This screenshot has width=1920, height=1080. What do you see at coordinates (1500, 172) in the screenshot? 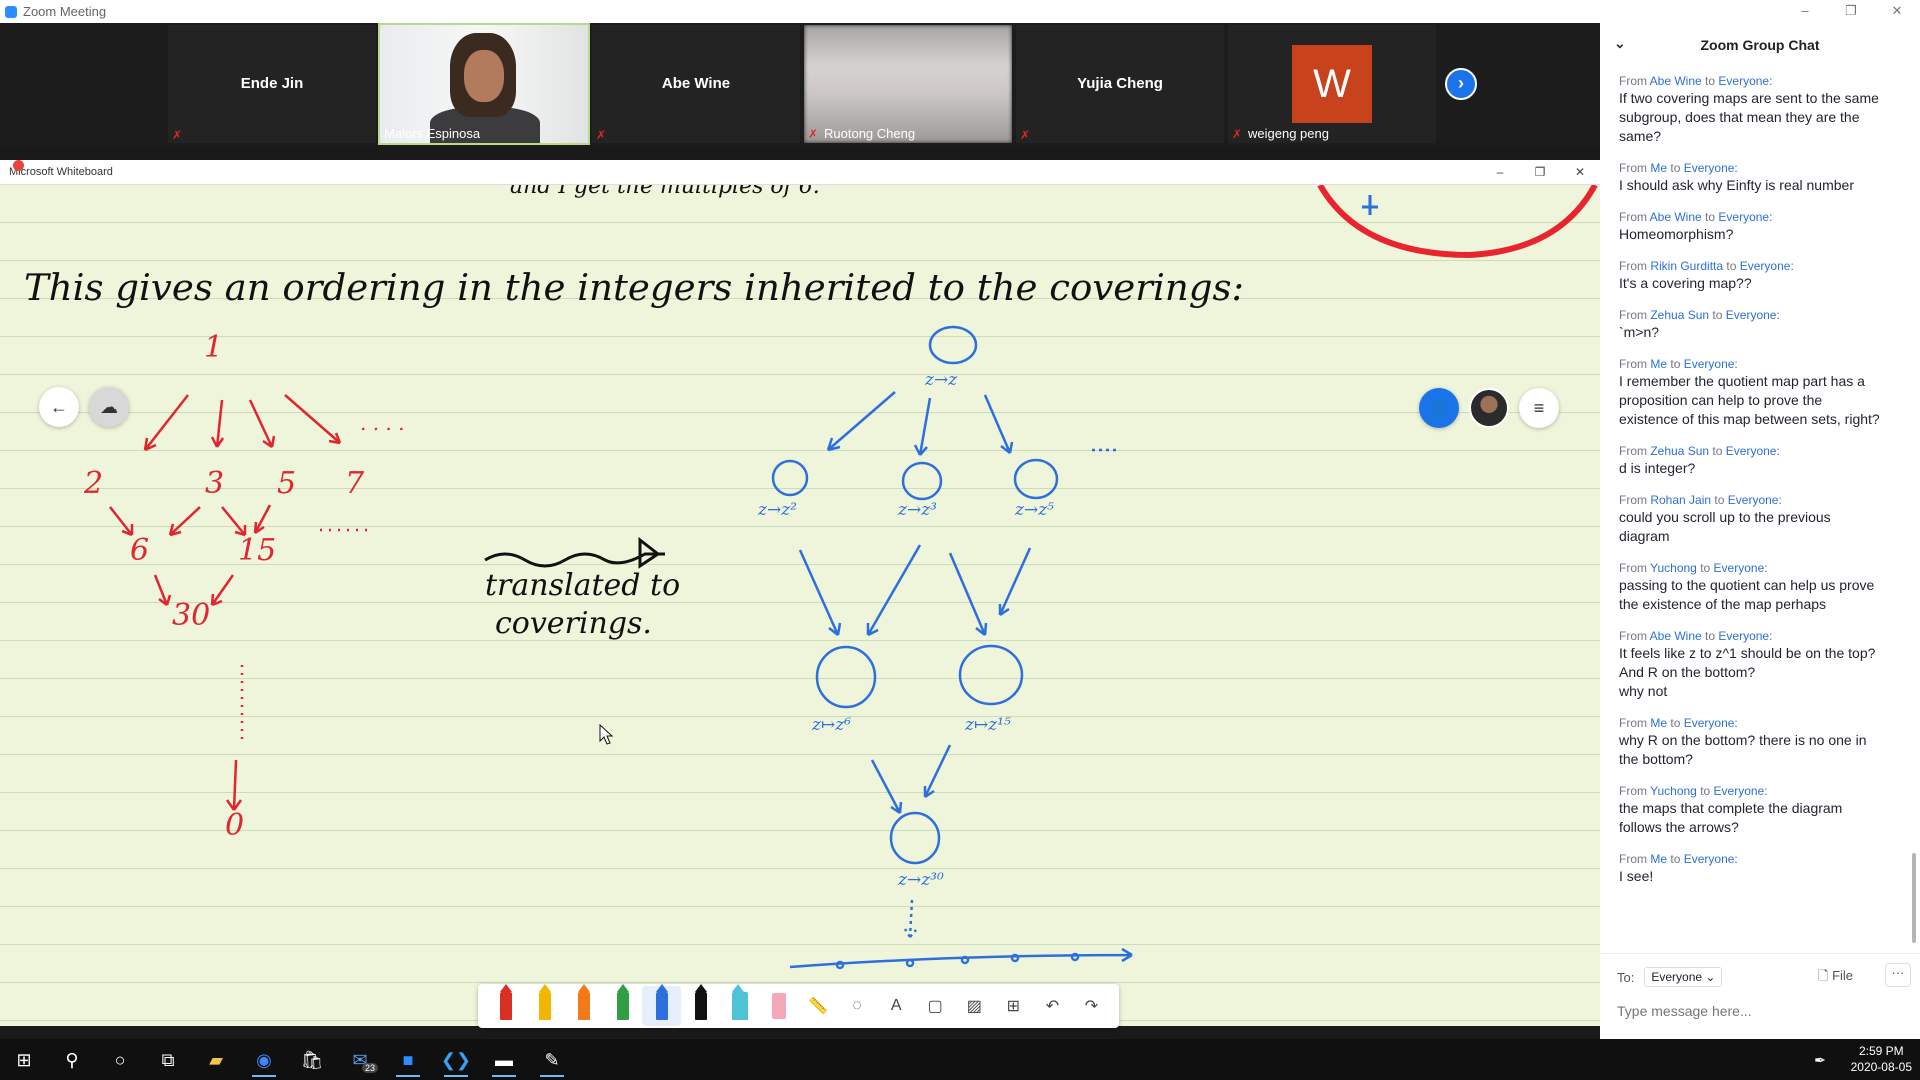
I see `wb-minimize-button: –` at bounding box center [1500, 172].